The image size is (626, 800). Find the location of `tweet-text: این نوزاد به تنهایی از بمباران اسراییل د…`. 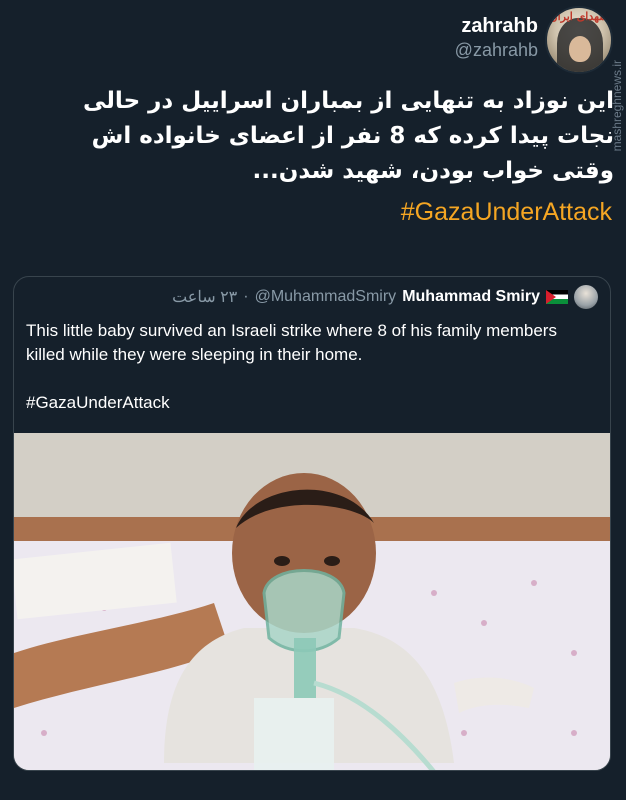

tweet-text: این نوزاد به تنهایی از بمباران اسراییل د… is located at coordinates (319, 136).